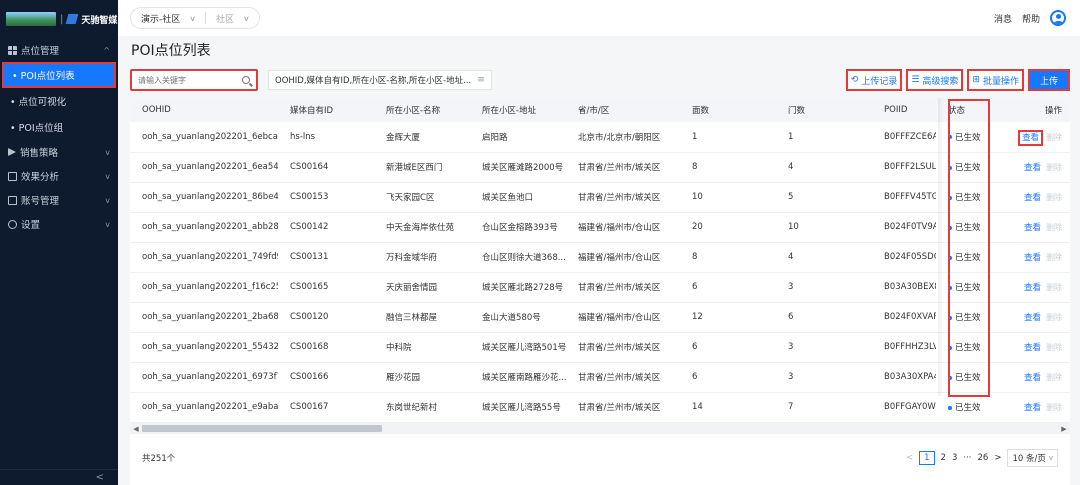  Describe the element at coordinates (954, 458) in the screenshot. I see `page-3: 3` at that location.